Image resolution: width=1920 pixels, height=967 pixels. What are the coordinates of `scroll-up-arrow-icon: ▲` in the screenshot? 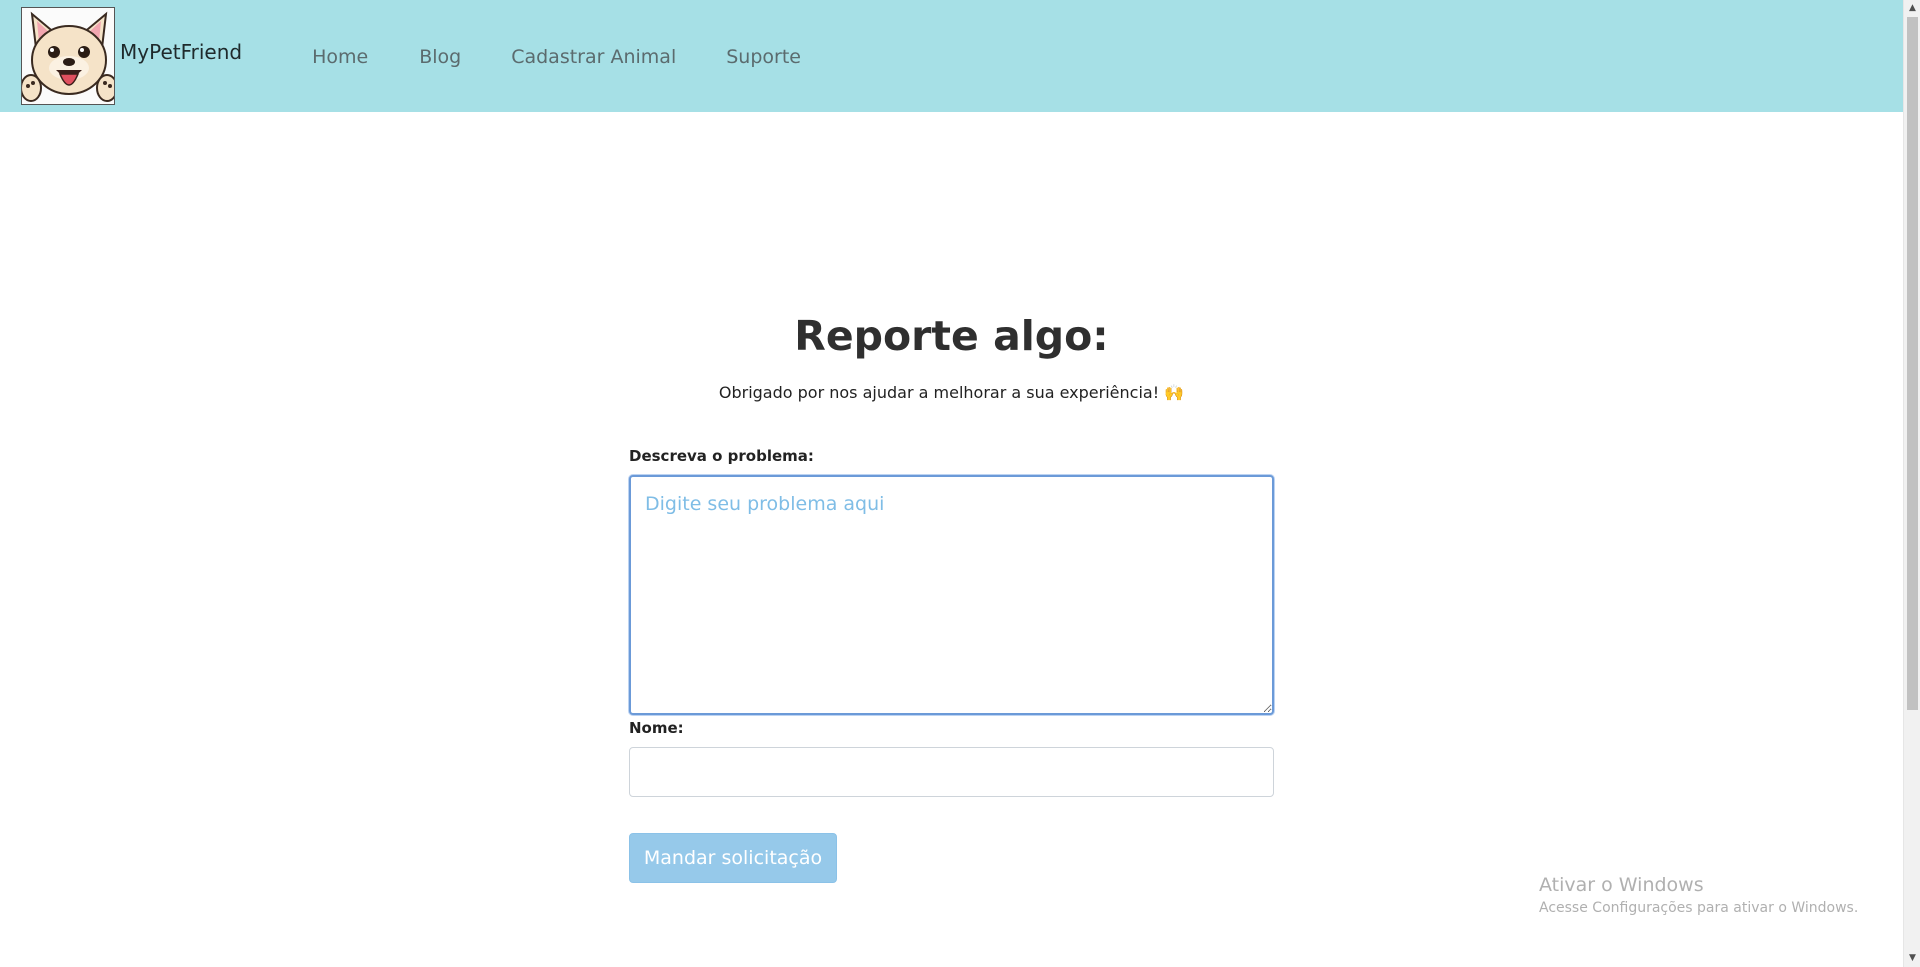 It's located at (1912, 8).